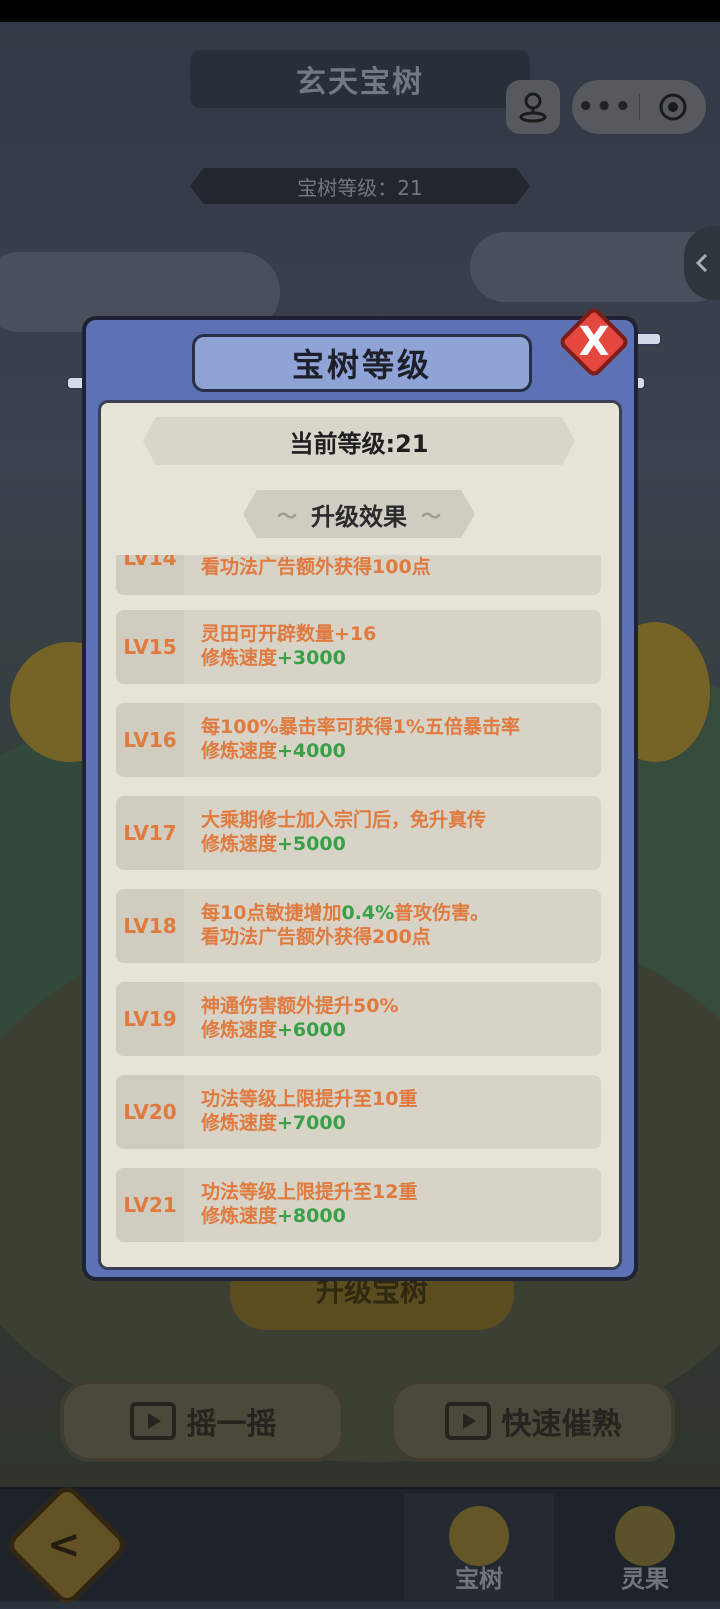 This screenshot has height=1609, width=720. I want to click on level-label: LV17, so click(150, 833).